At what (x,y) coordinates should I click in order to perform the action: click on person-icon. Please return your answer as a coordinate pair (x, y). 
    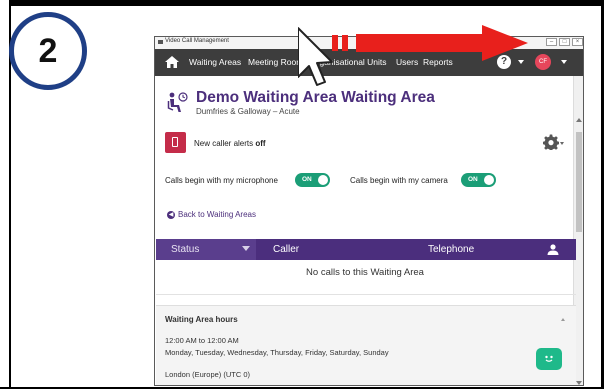
    Looking at the image, I should click on (553, 249).